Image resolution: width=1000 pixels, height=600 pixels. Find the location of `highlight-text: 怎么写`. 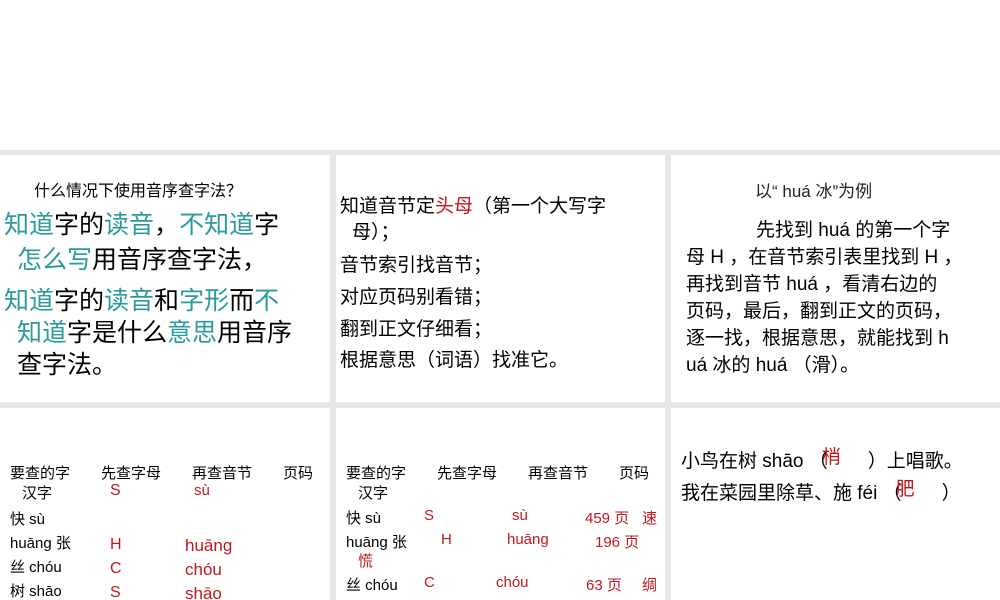

highlight-text: 怎么写 is located at coordinates (55, 260).